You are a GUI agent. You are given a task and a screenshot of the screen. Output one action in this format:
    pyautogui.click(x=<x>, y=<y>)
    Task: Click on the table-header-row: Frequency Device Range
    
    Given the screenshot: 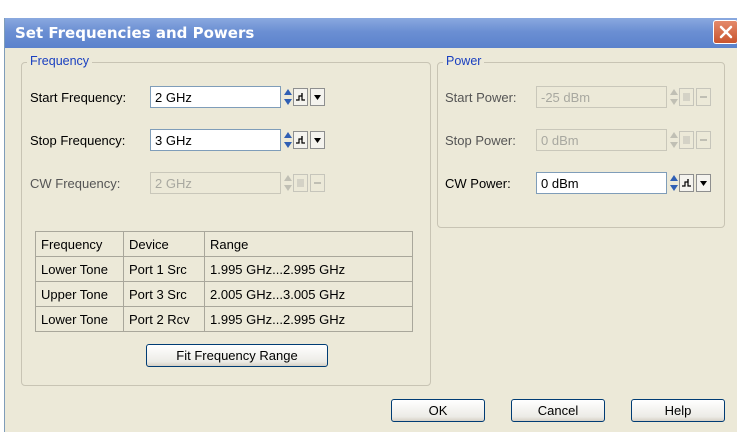 What is the action you would take?
    pyautogui.click(x=224, y=244)
    